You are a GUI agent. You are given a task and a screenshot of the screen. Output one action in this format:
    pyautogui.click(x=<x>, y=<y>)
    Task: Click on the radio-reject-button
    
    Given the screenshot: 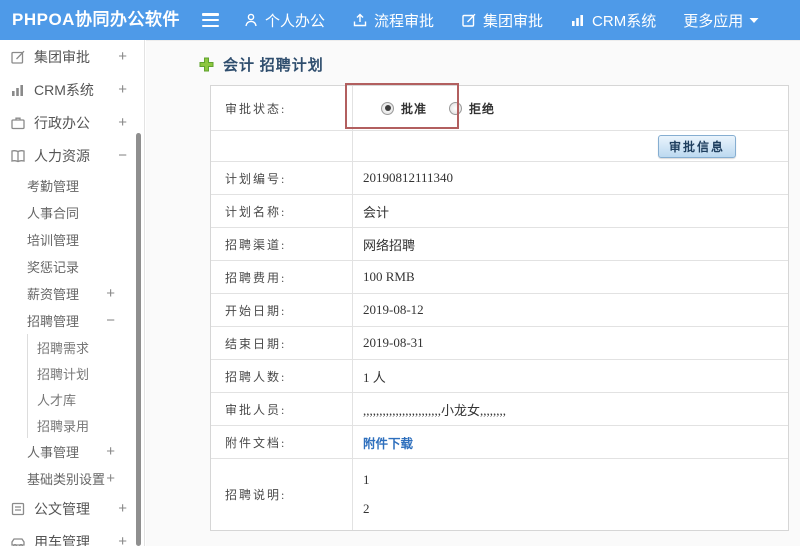 What is the action you would take?
    pyautogui.click(x=456, y=108)
    